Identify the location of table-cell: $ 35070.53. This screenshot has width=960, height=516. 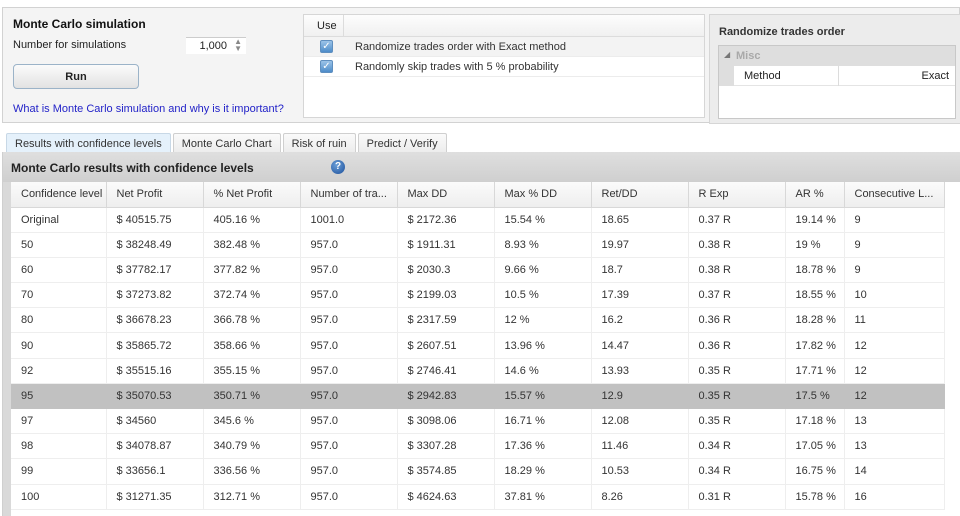
(155, 396).